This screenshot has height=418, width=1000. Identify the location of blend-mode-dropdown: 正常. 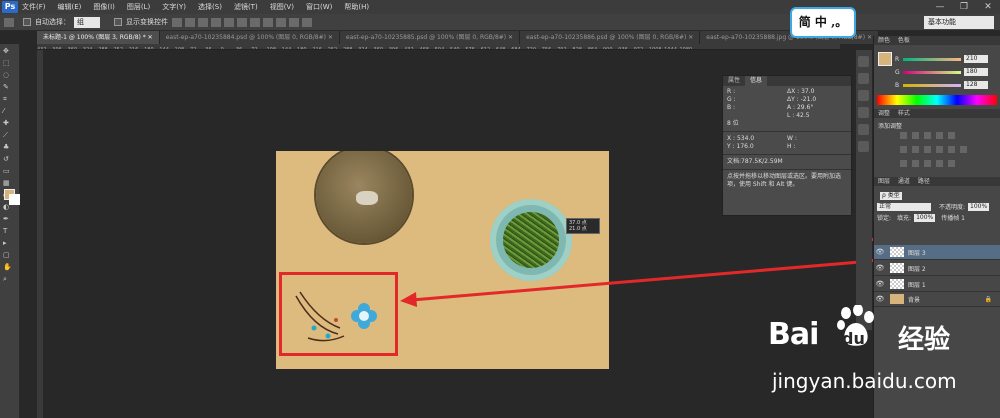
(904, 206).